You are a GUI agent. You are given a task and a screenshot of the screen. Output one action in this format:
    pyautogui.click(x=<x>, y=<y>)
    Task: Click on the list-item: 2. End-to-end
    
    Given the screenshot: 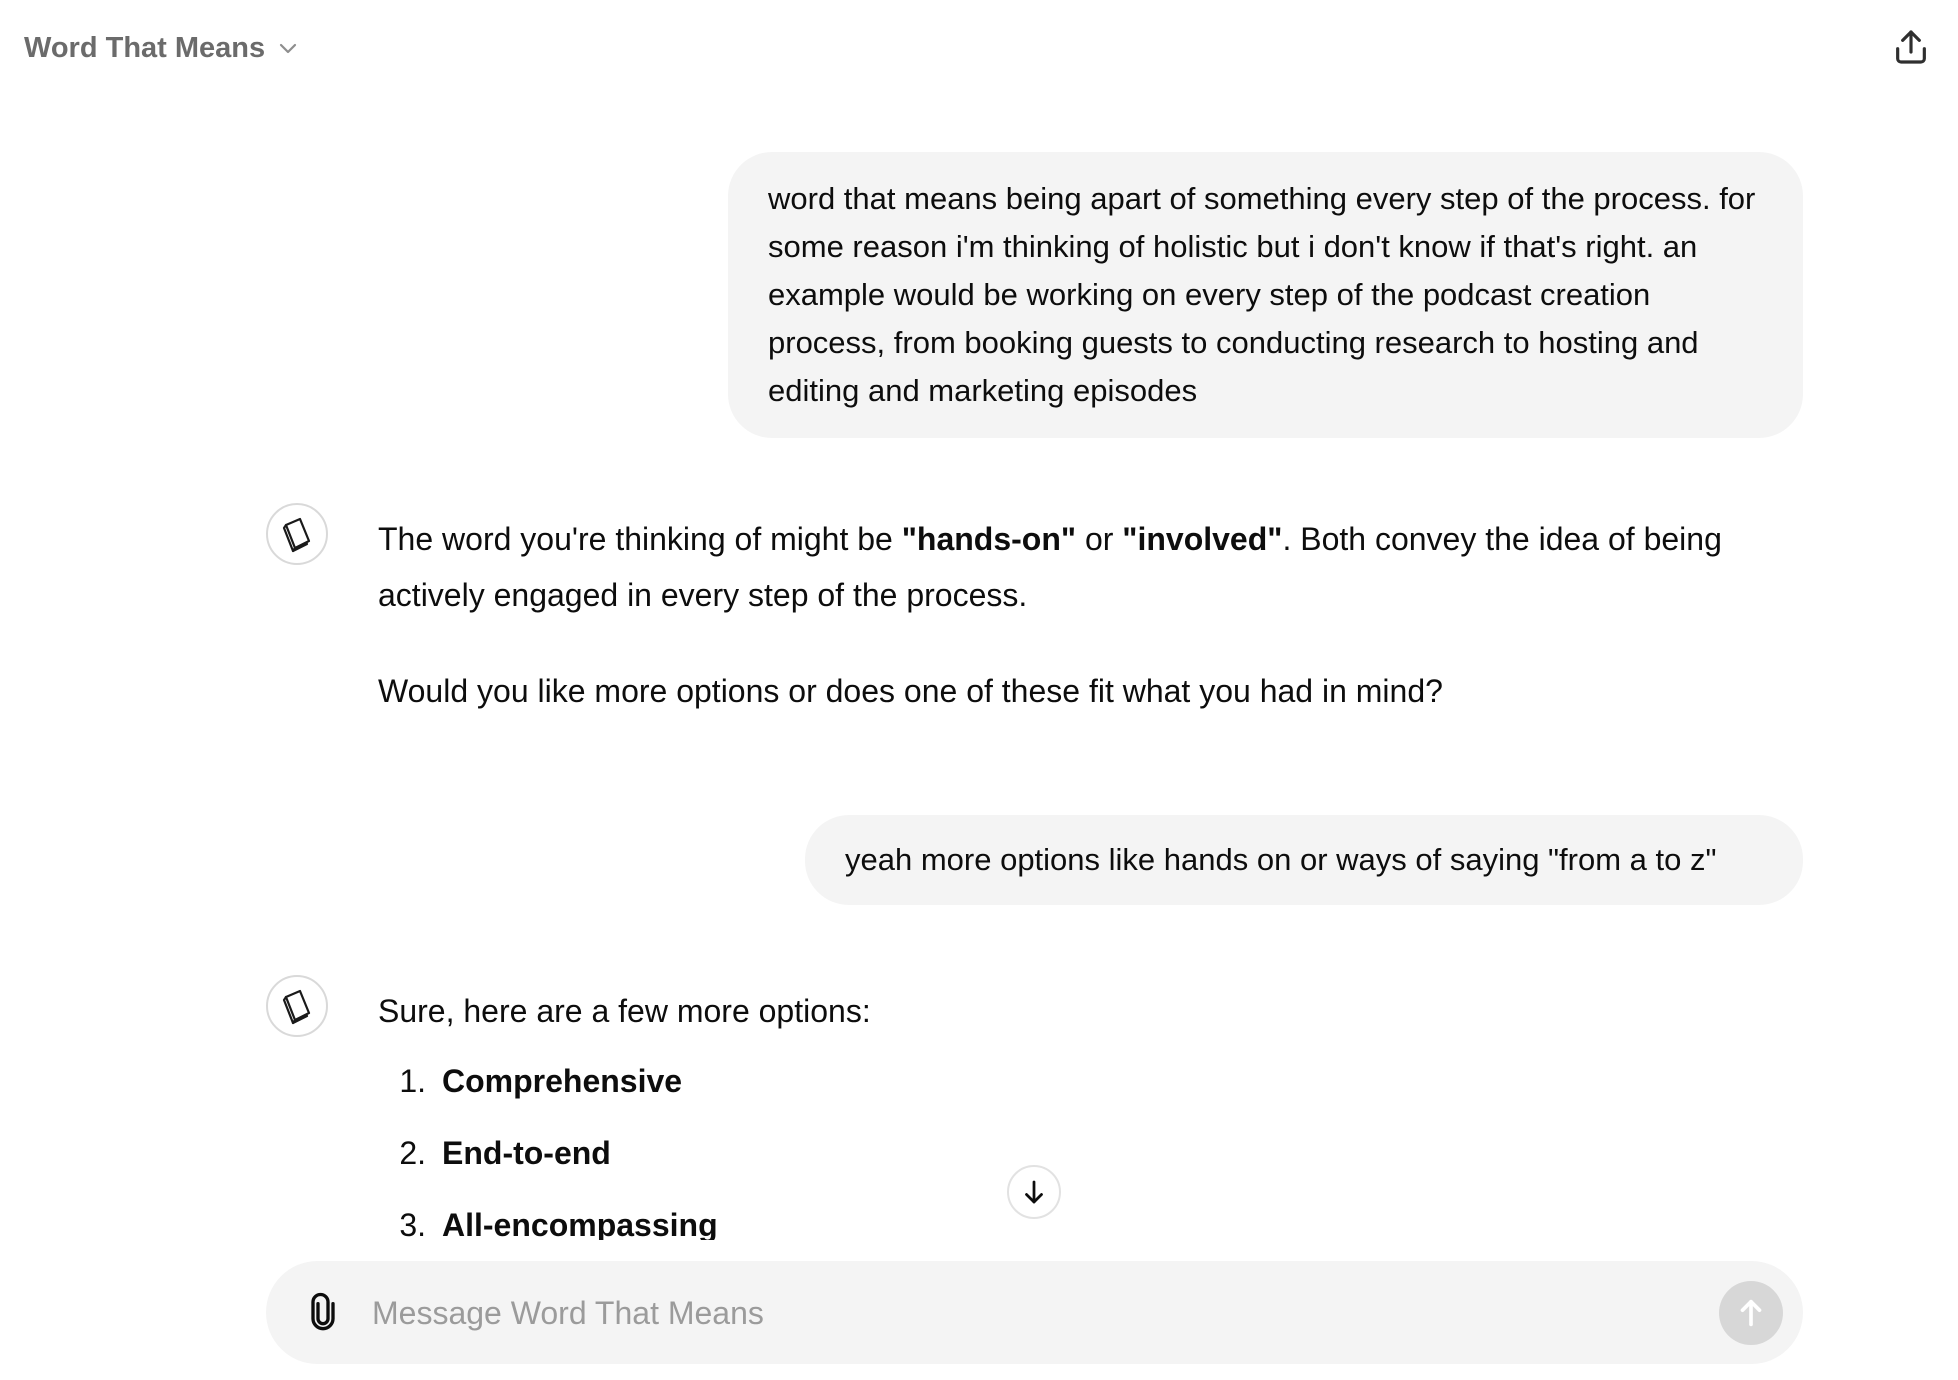 What is the action you would take?
    pyautogui.click(x=1088, y=1153)
    